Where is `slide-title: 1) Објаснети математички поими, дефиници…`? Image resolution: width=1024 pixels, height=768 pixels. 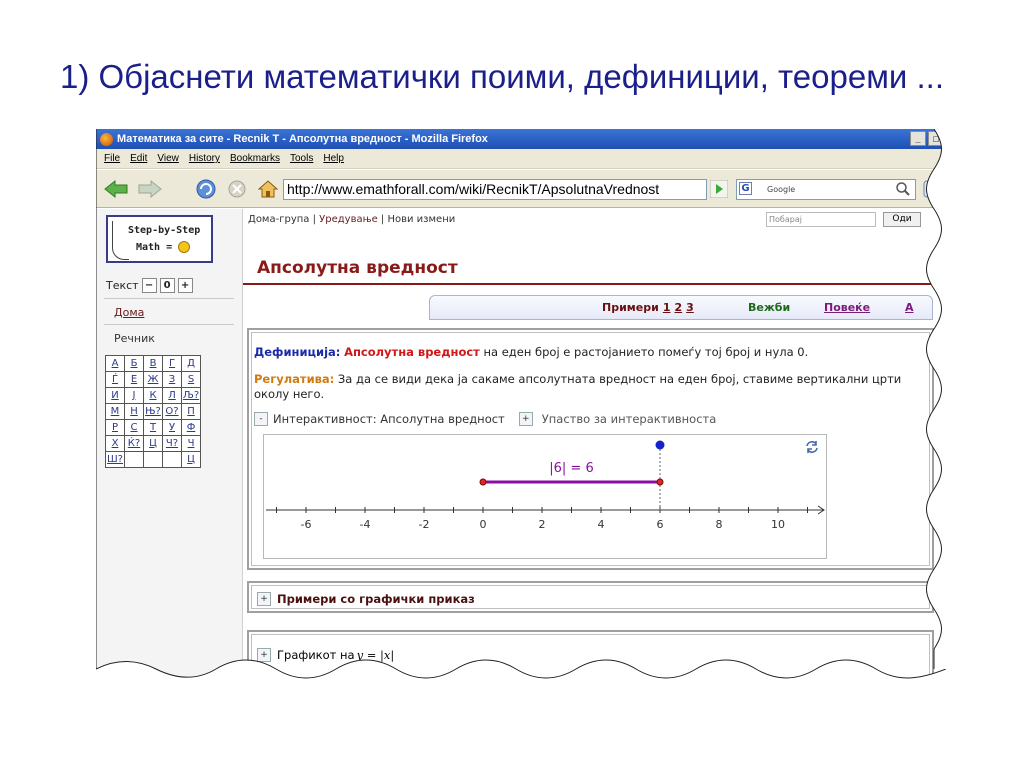 slide-title: 1) Објаснети математички поими, дефиници… is located at coordinates (502, 76).